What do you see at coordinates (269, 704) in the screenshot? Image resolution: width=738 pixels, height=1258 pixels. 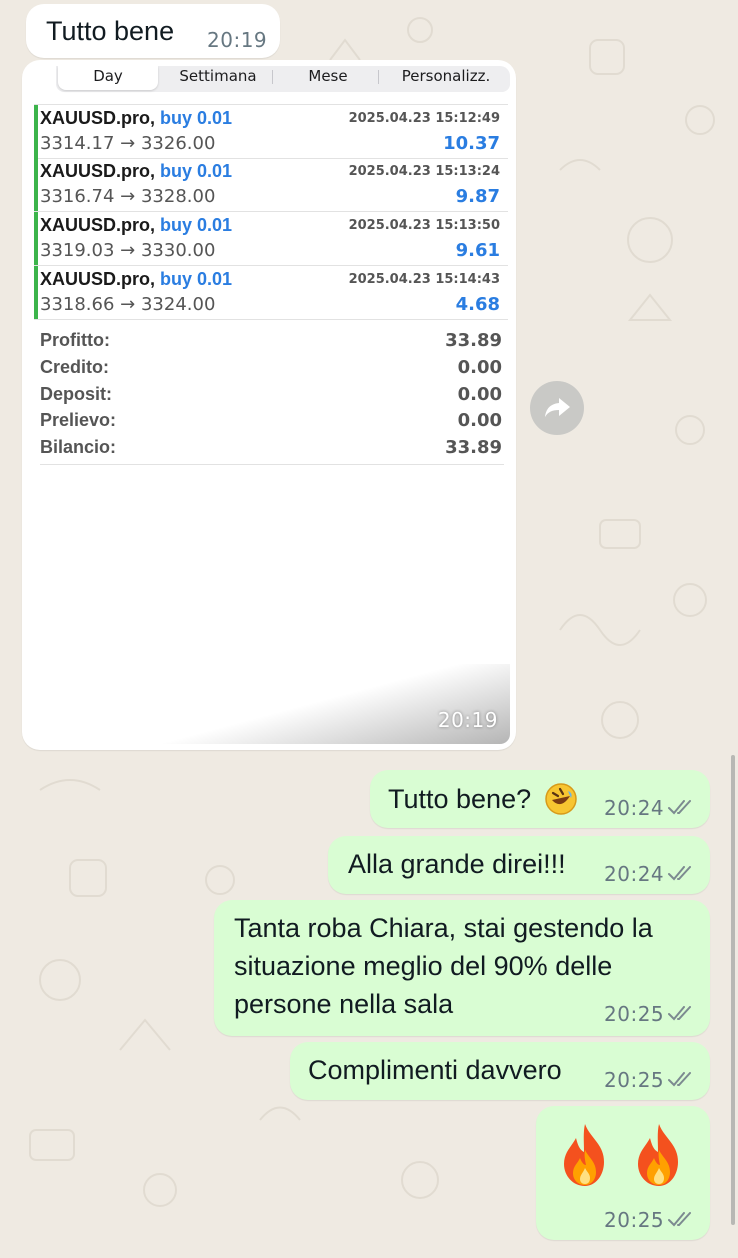 I see `image-time-shade` at bounding box center [269, 704].